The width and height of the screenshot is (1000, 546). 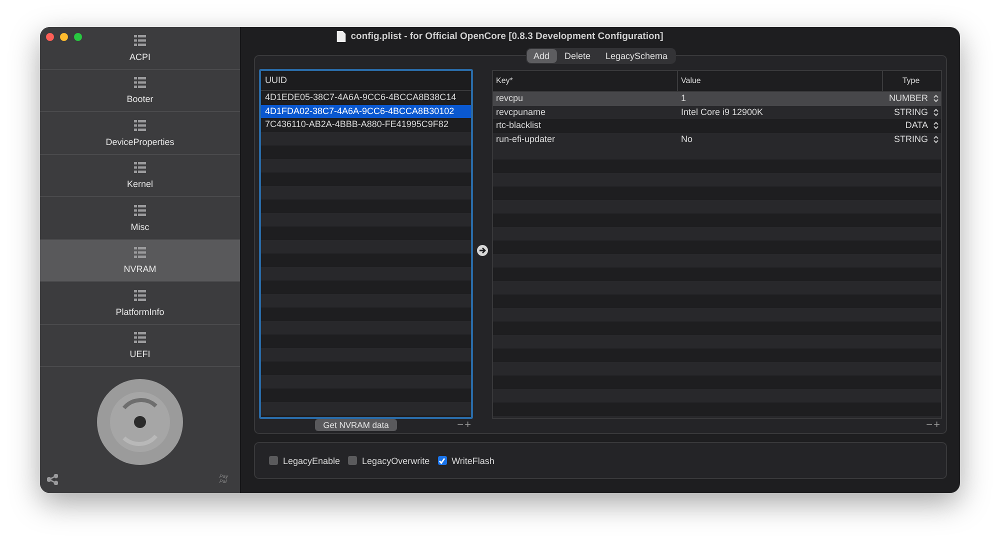 I want to click on tab: LegacySchema, so click(x=636, y=56).